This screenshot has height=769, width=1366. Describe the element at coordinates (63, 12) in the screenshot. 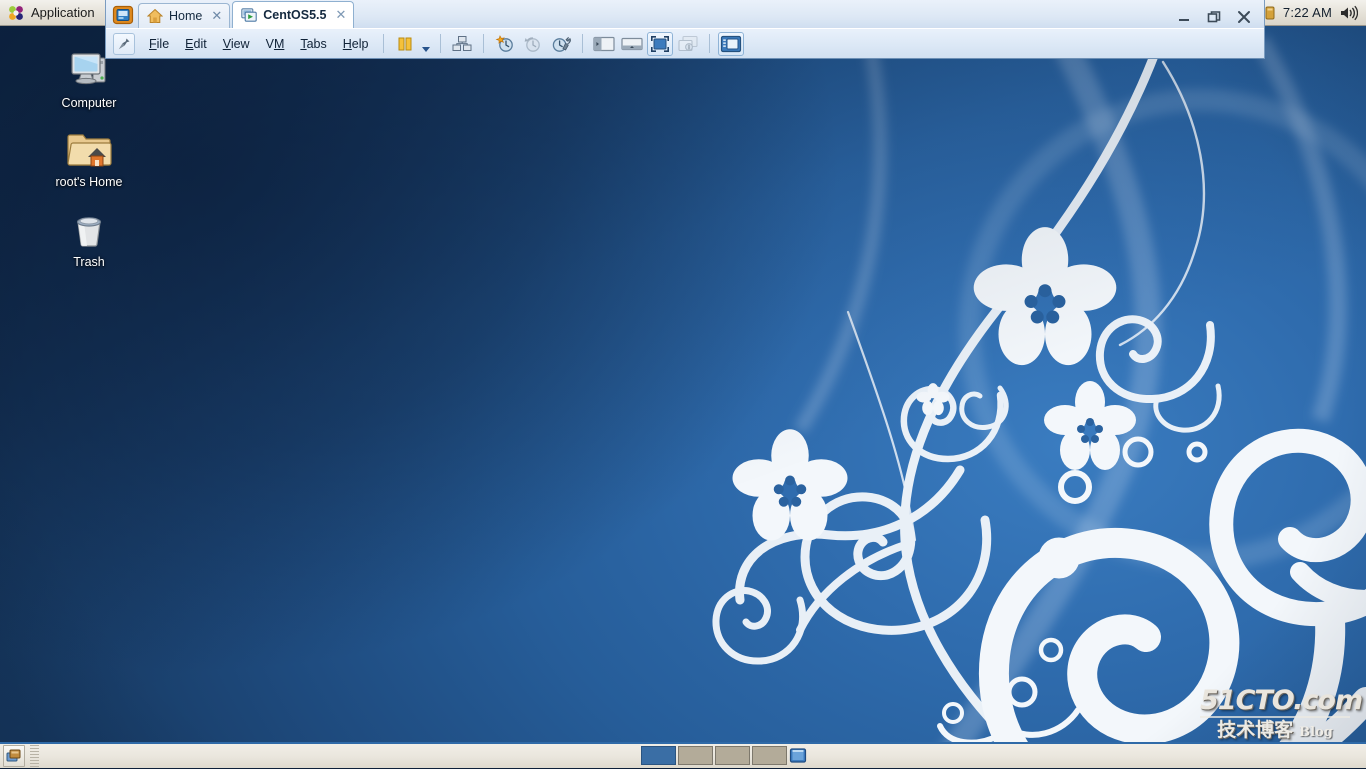

I see `applications-menu-label: Application` at that location.